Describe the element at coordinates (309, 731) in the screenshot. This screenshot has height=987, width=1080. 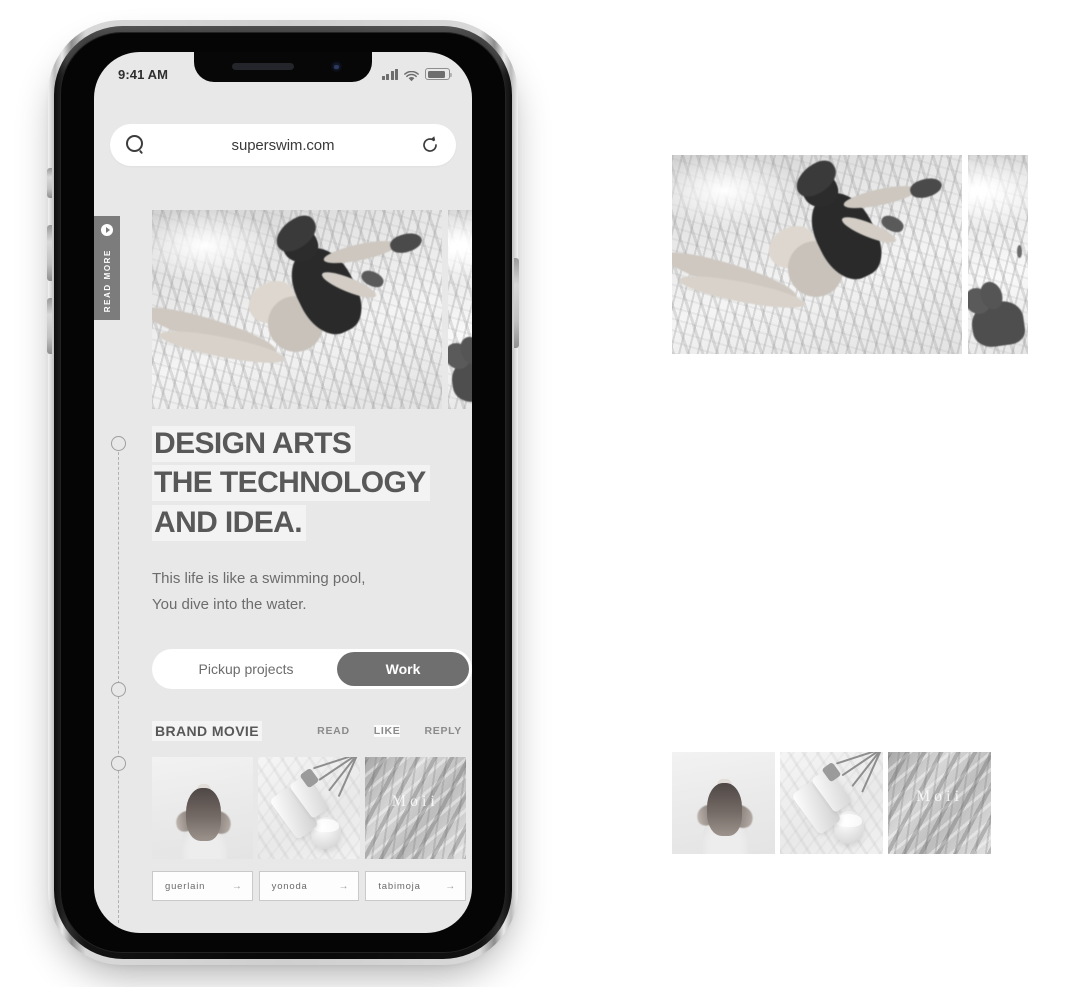
I see `brand-movie-row: BRAND MOVIE READ LIKE REPLY` at that location.